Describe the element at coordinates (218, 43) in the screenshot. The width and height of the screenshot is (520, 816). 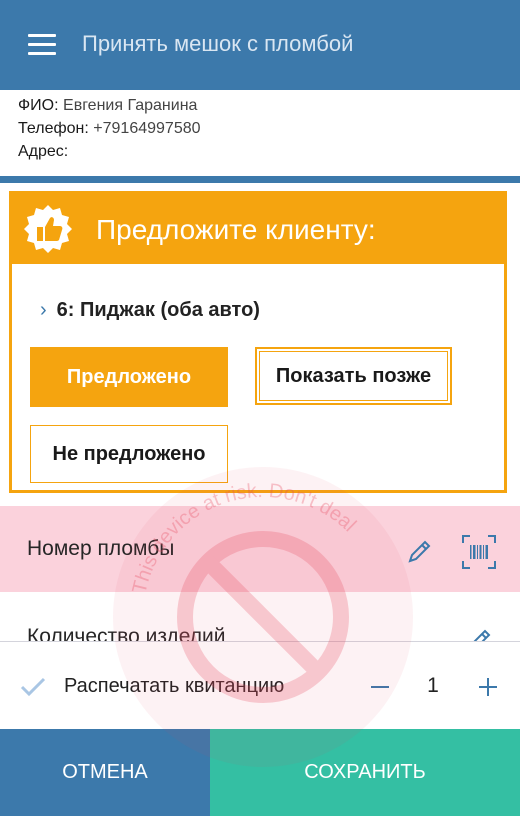
I see `page-title: Принять мешок с пломбой` at that location.